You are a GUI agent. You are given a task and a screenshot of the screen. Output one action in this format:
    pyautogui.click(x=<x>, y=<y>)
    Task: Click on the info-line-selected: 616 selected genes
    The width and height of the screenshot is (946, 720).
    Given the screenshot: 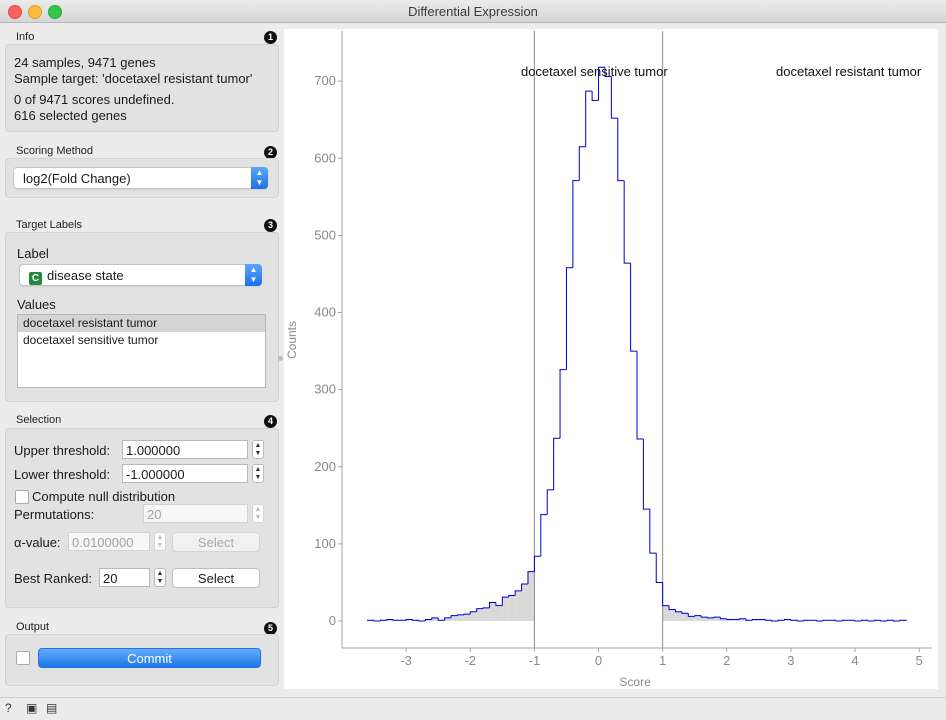 What is the action you would take?
    pyautogui.click(x=70, y=115)
    